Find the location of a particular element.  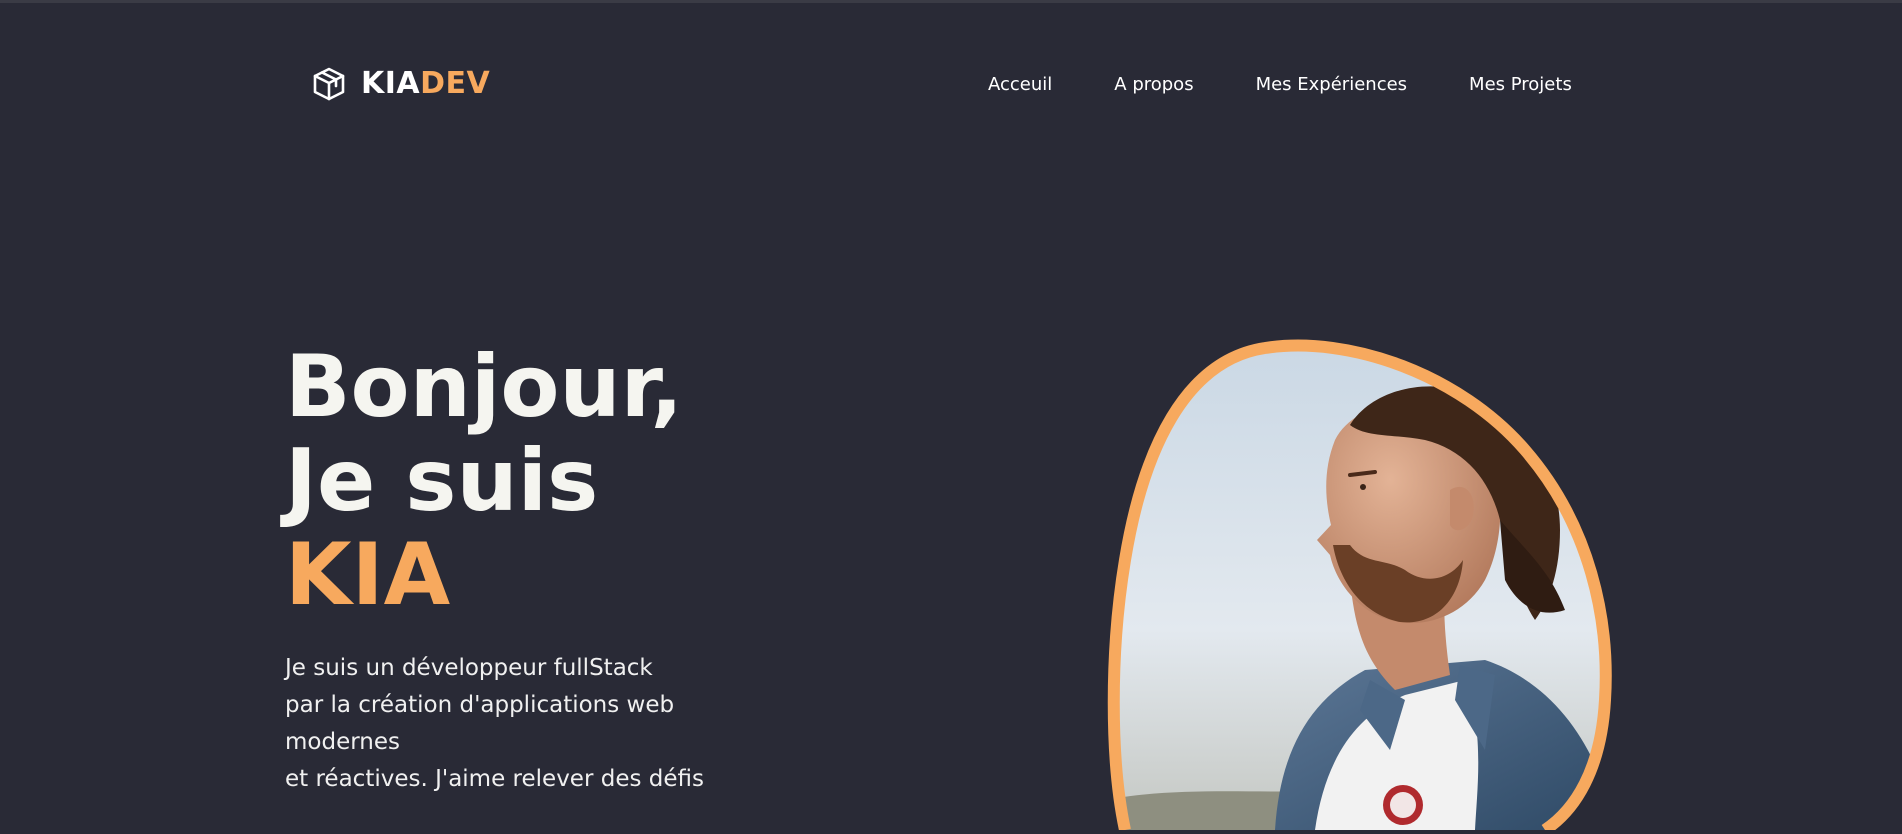

hero-greeting: Bonjour, is located at coordinates (484, 387).